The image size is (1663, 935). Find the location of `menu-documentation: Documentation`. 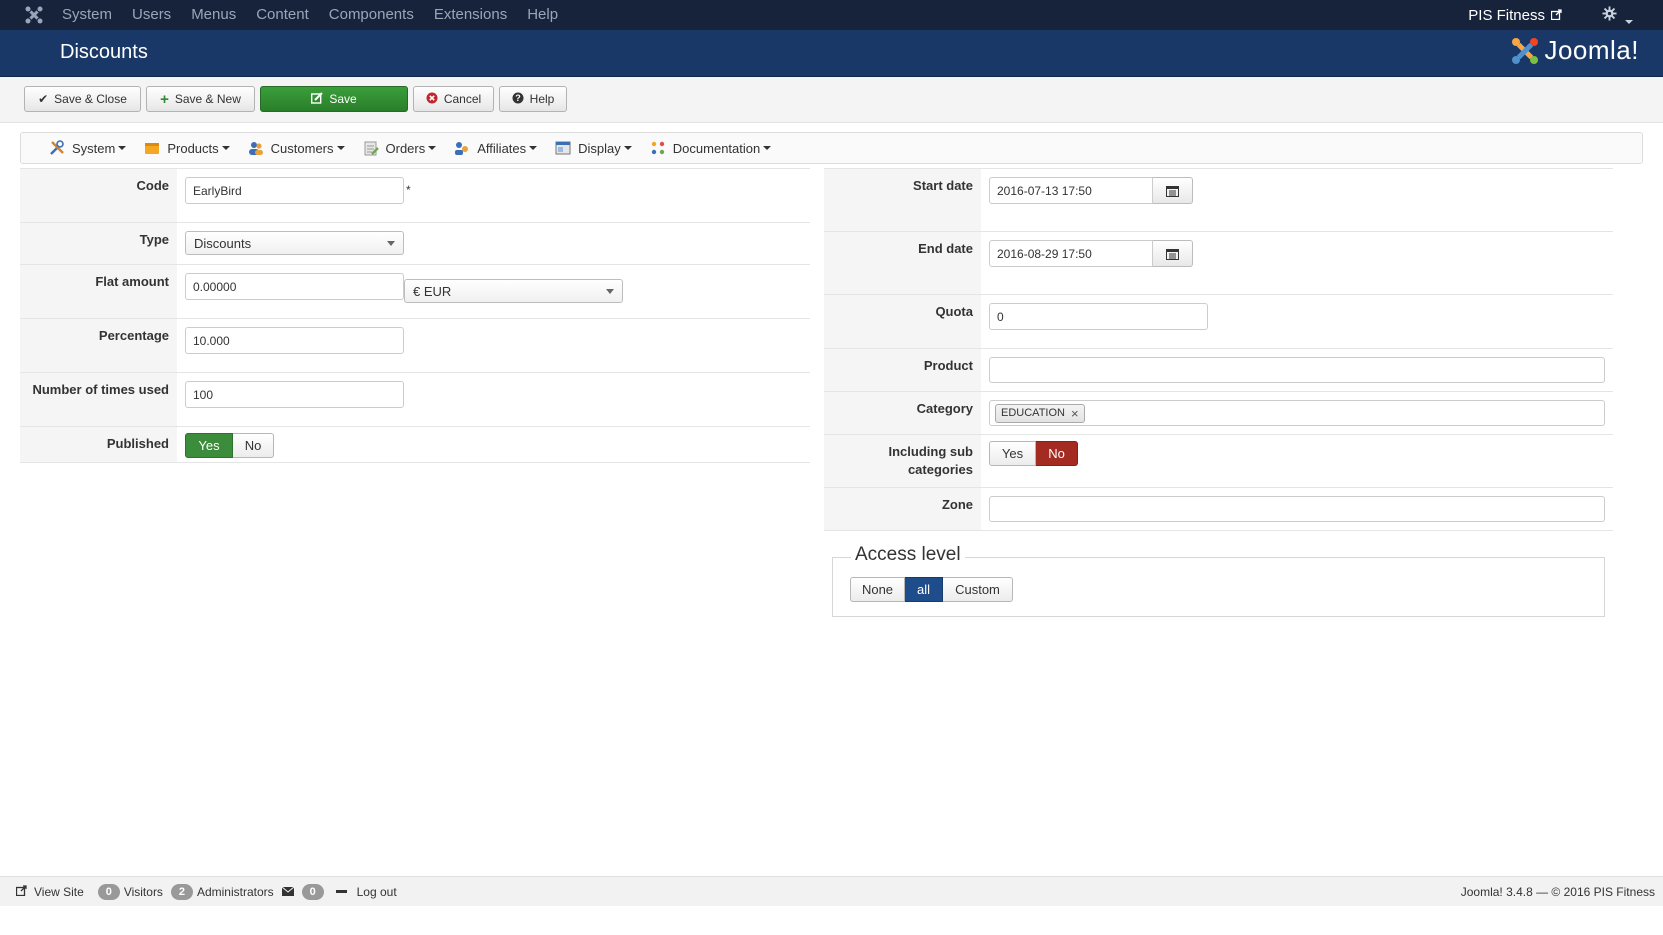

menu-documentation: Documentation is located at coordinates (711, 148).